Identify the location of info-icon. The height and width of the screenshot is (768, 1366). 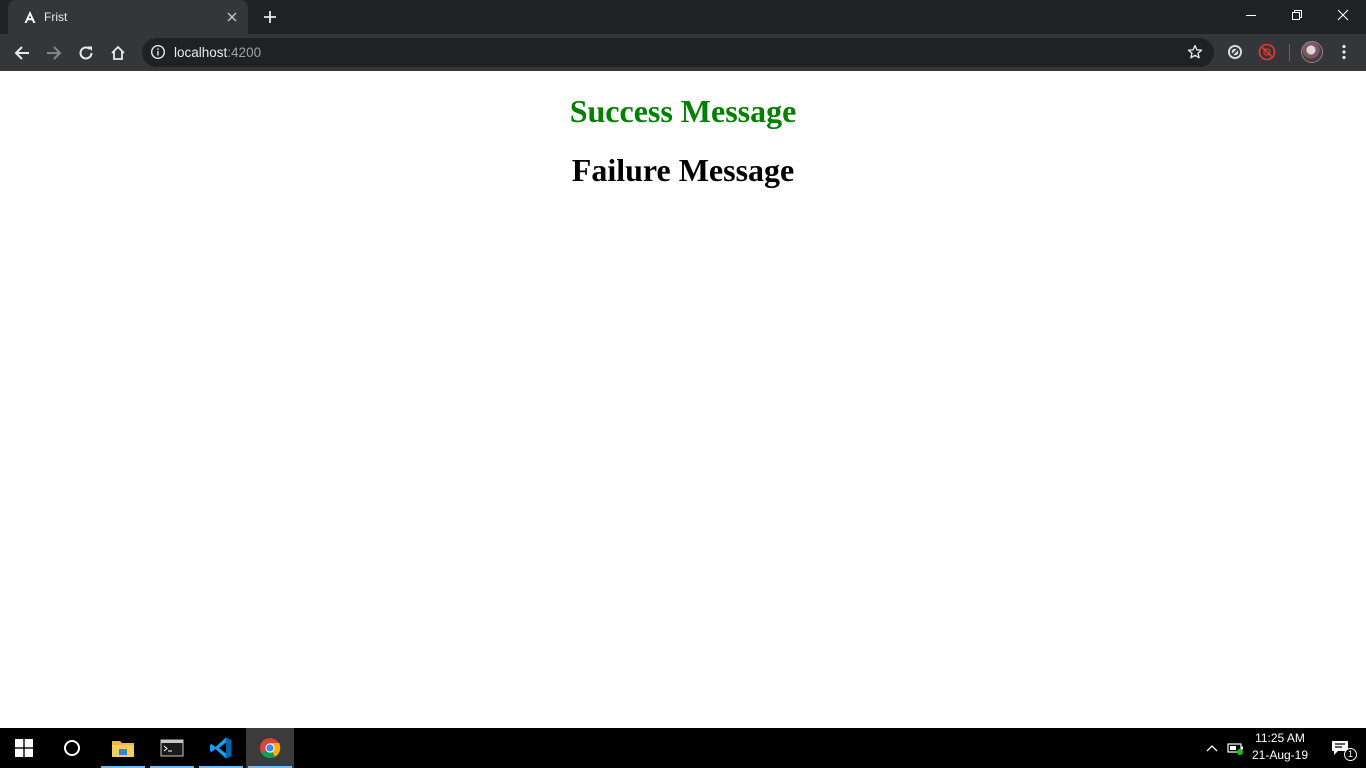
(158, 52).